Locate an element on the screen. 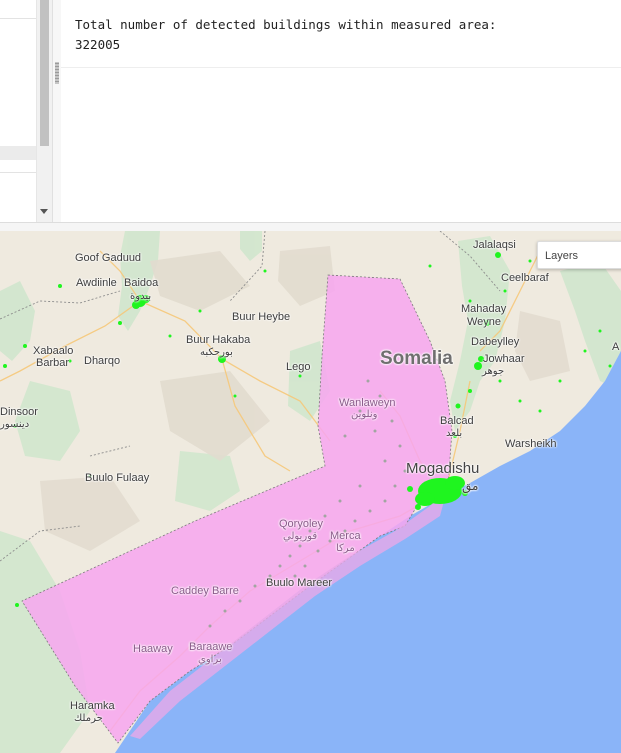  capital-label-mogadishu-arabic: مق is located at coordinates (470, 486).